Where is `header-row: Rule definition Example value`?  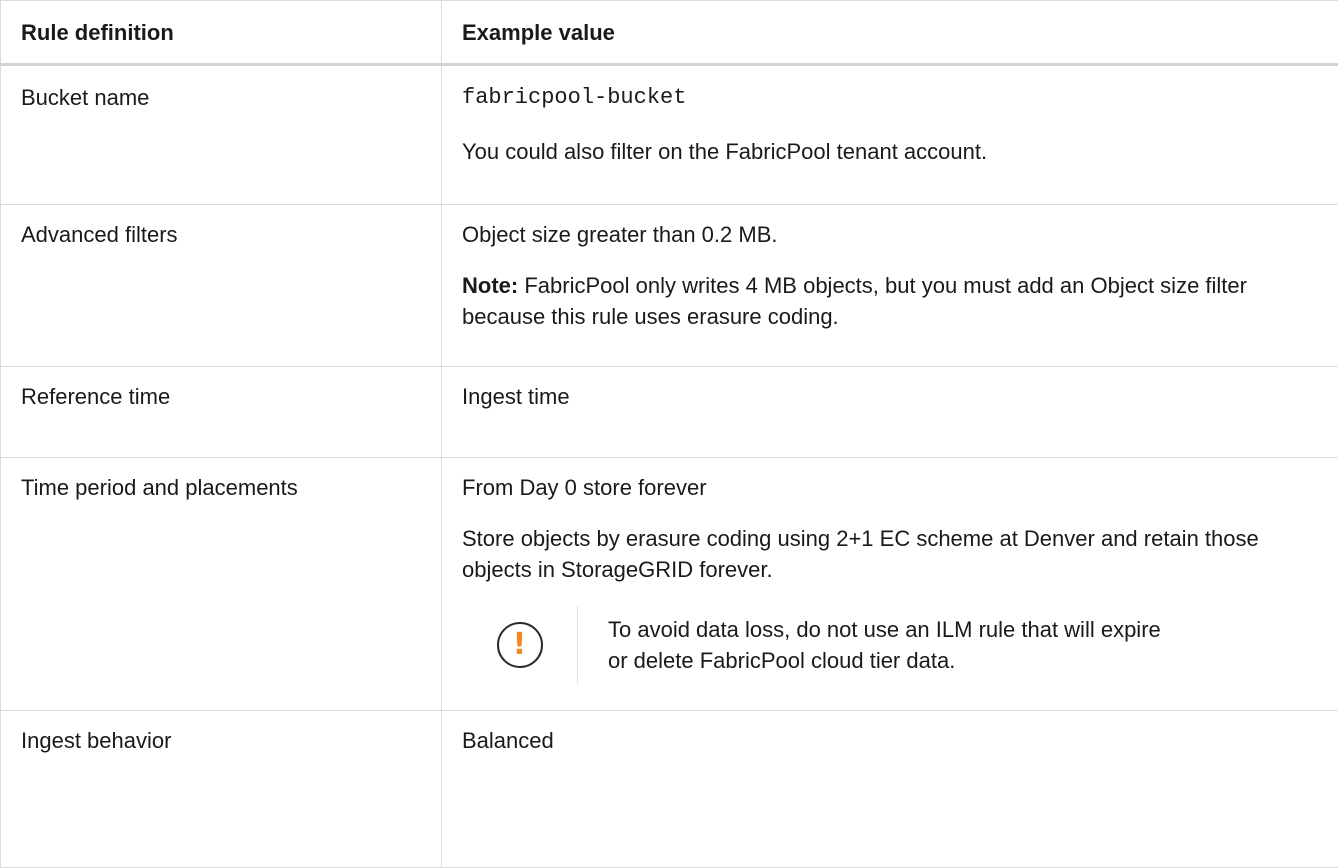 header-row: Rule definition Example value is located at coordinates (669, 33).